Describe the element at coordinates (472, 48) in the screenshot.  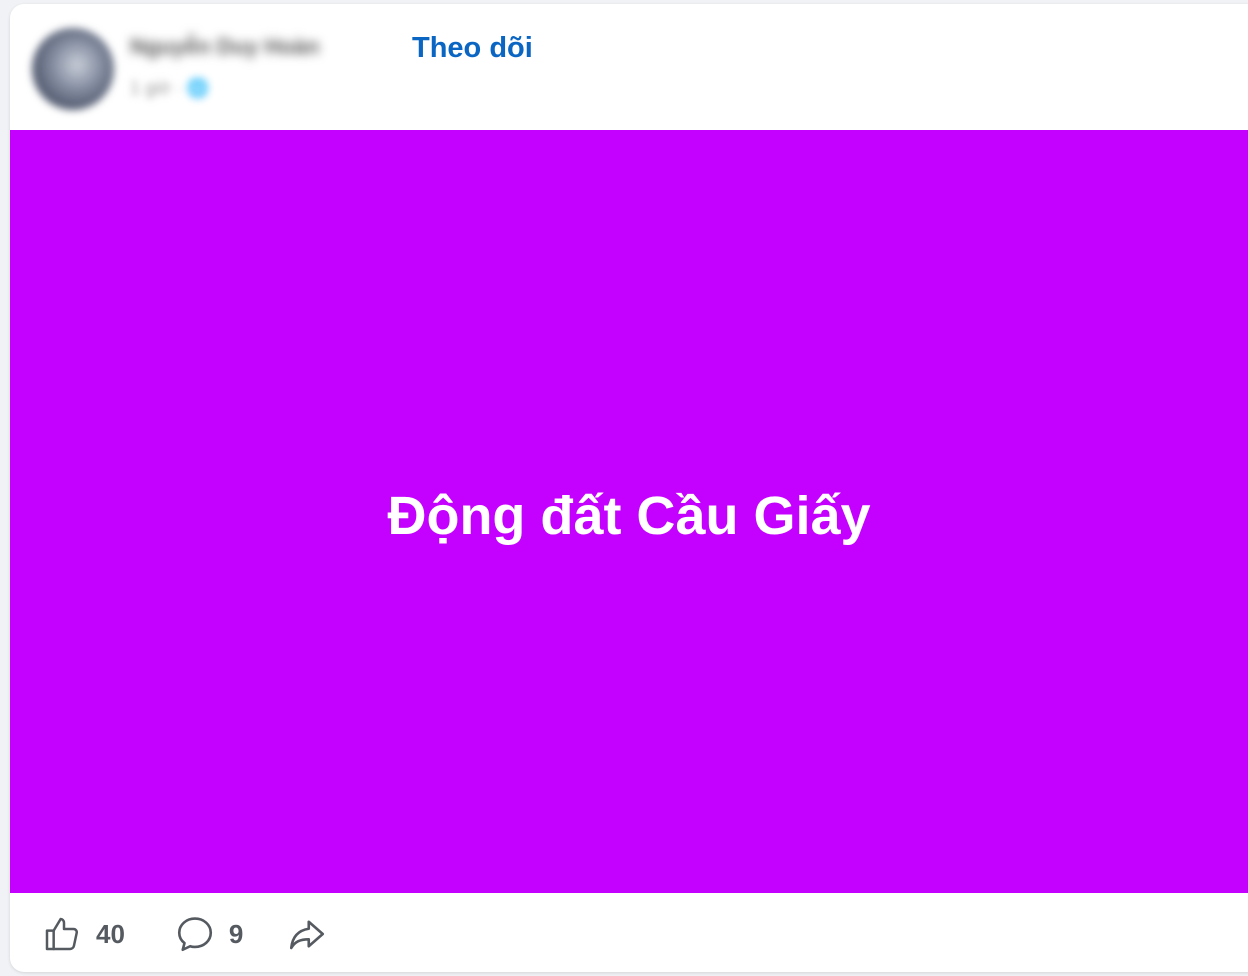
I see `follow-button: Theo dõi` at that location.